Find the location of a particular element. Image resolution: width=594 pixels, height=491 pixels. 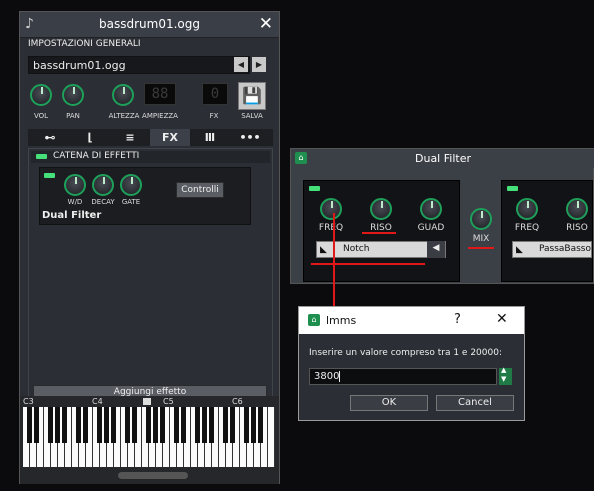

range-lcd: 88 is located at coordinates (160, 94).